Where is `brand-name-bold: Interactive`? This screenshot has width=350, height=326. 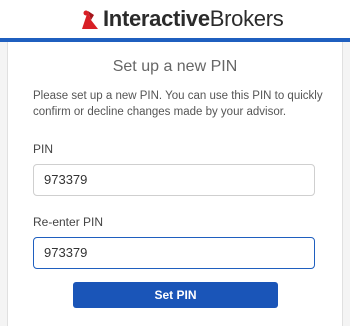 brand-name-bold: Interactive is located at coordinates (156, 18).